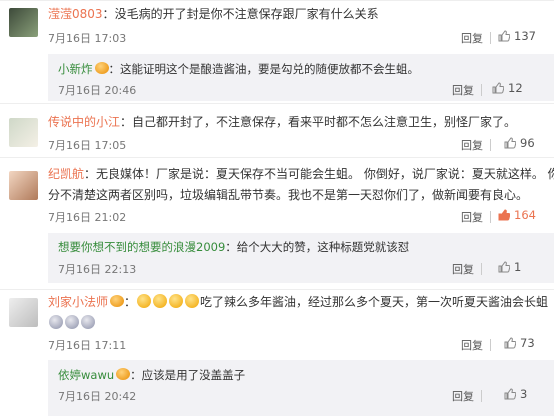 The width and height of the screenshot is (554, 416). What do you see at coordinates (75, 14) in the screenshot?
I see `username: 滢滢0803` at bounding box center [75, 14].